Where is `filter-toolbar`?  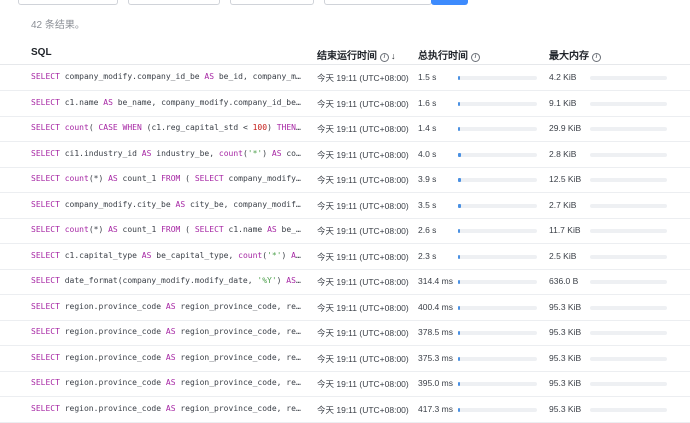 filter-toolbar is located at coordinates (345, 3).